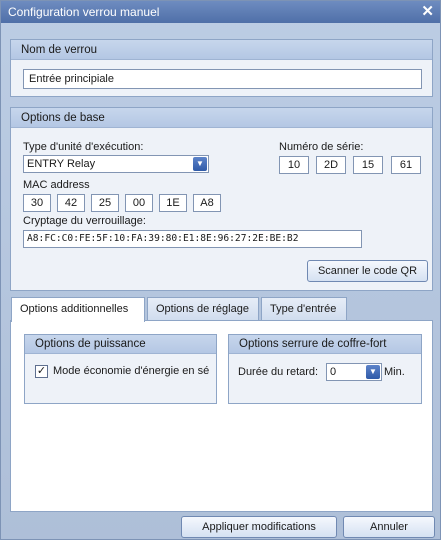  I want to click on eco-mode-label: Mode économie d'énergie en sé, so click(131, 371).